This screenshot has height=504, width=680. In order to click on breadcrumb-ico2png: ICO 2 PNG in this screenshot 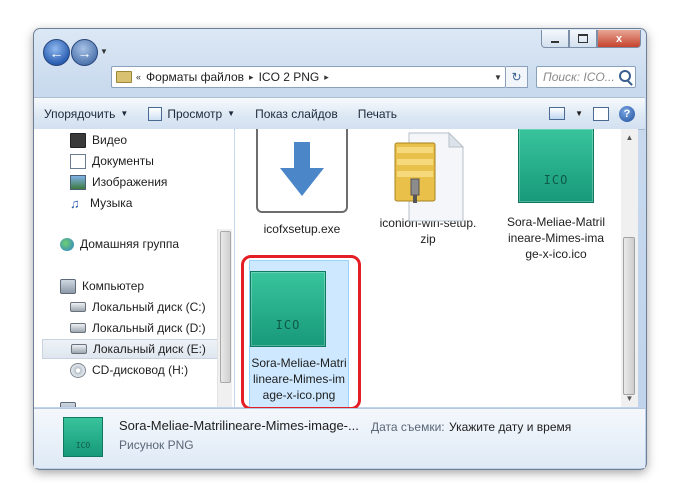, I will do `click(289, 77)`.